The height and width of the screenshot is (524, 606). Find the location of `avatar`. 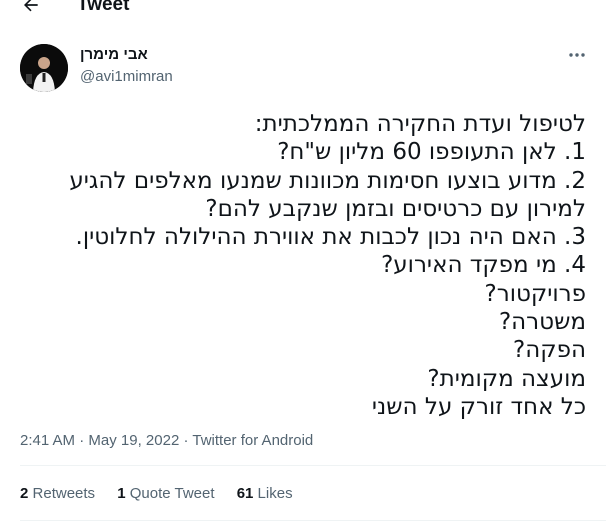

avatar is located at coordinates (44, 68).